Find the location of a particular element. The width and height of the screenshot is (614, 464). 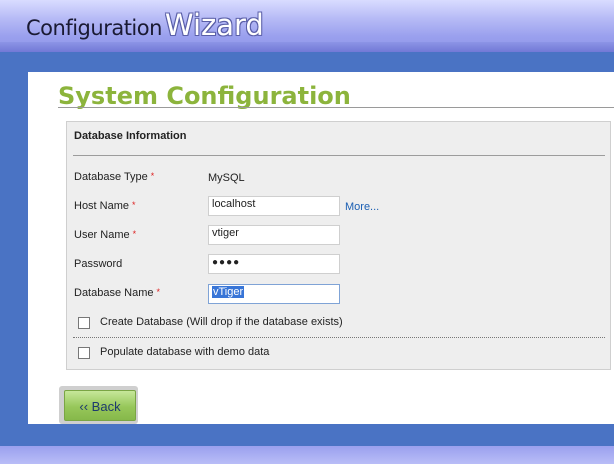

host-name-label: Host Name * is located at coordinates (105, 206).